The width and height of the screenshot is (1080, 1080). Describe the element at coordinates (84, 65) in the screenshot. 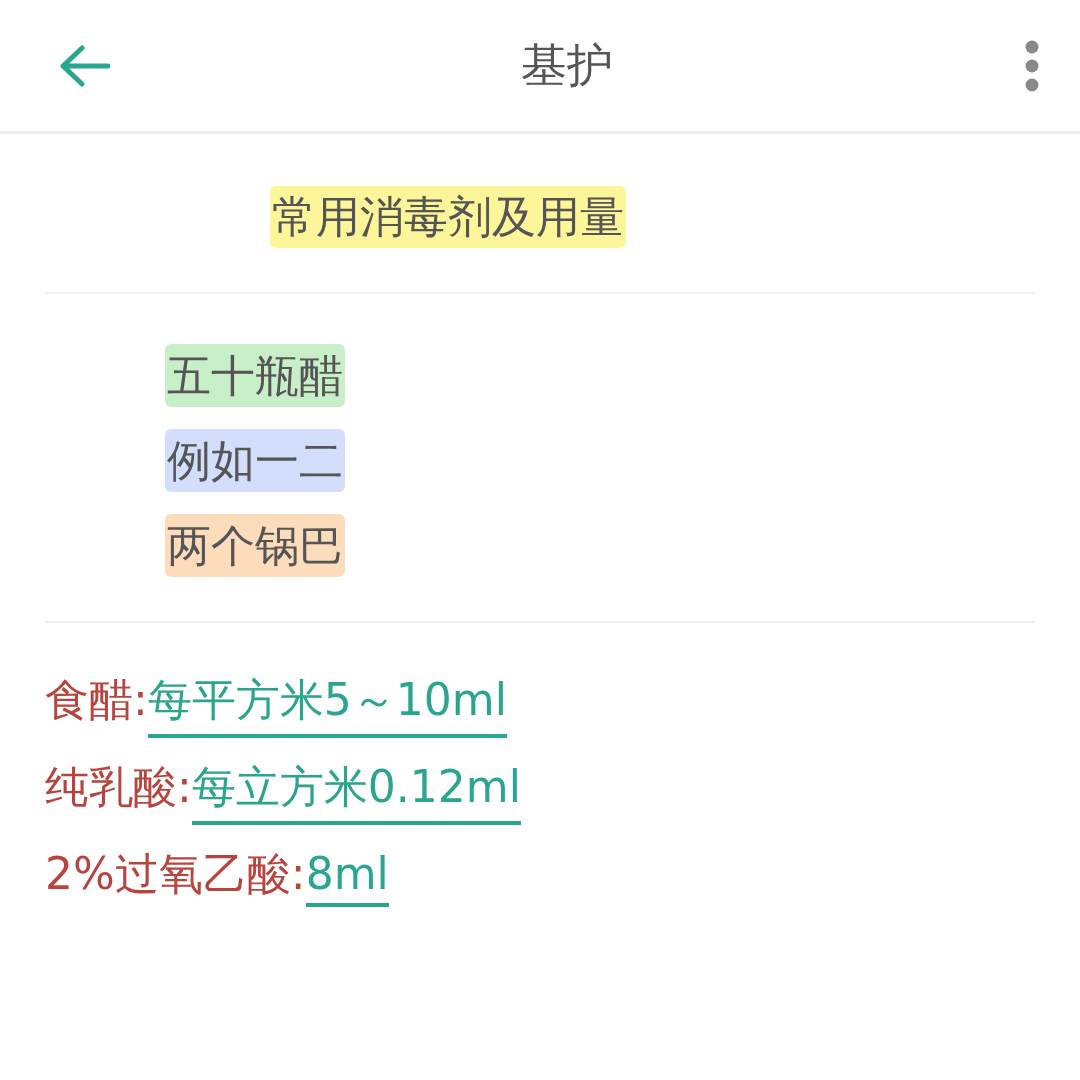

I see `back-arrow-icon` at that location.